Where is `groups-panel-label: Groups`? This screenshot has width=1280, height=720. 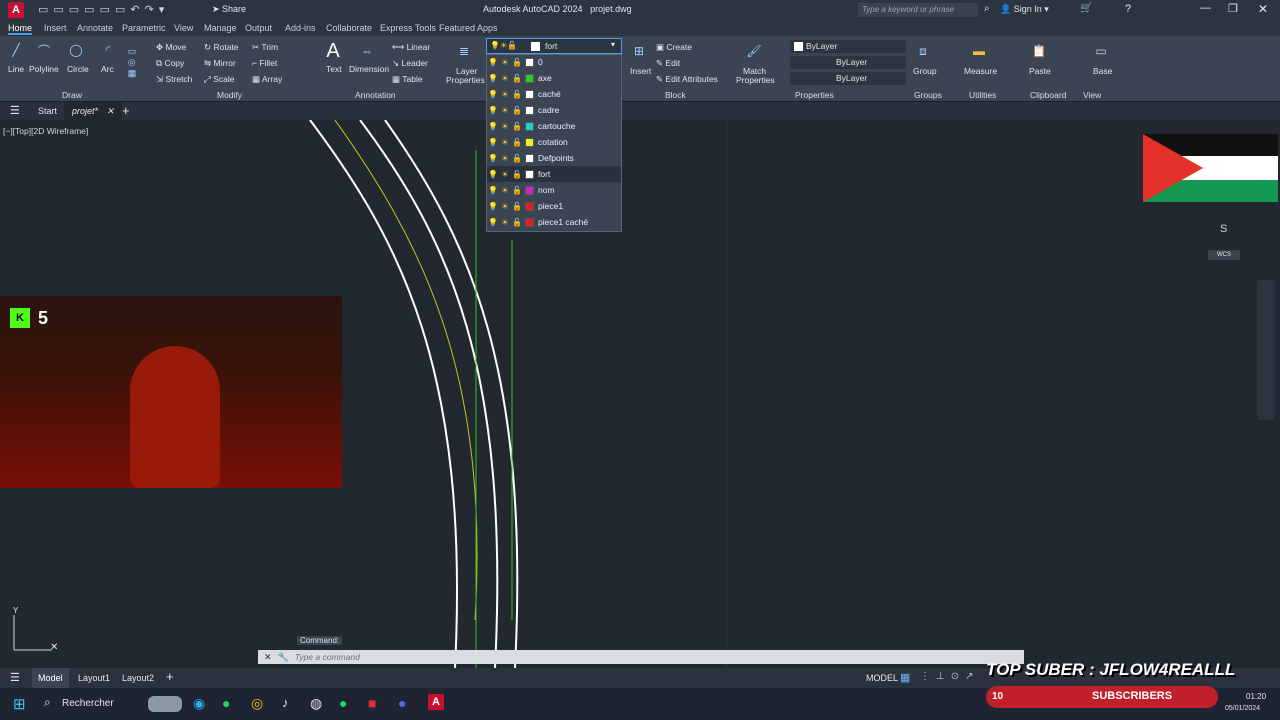 groups-panel-label: Groups is located at coordinates (928, 95).